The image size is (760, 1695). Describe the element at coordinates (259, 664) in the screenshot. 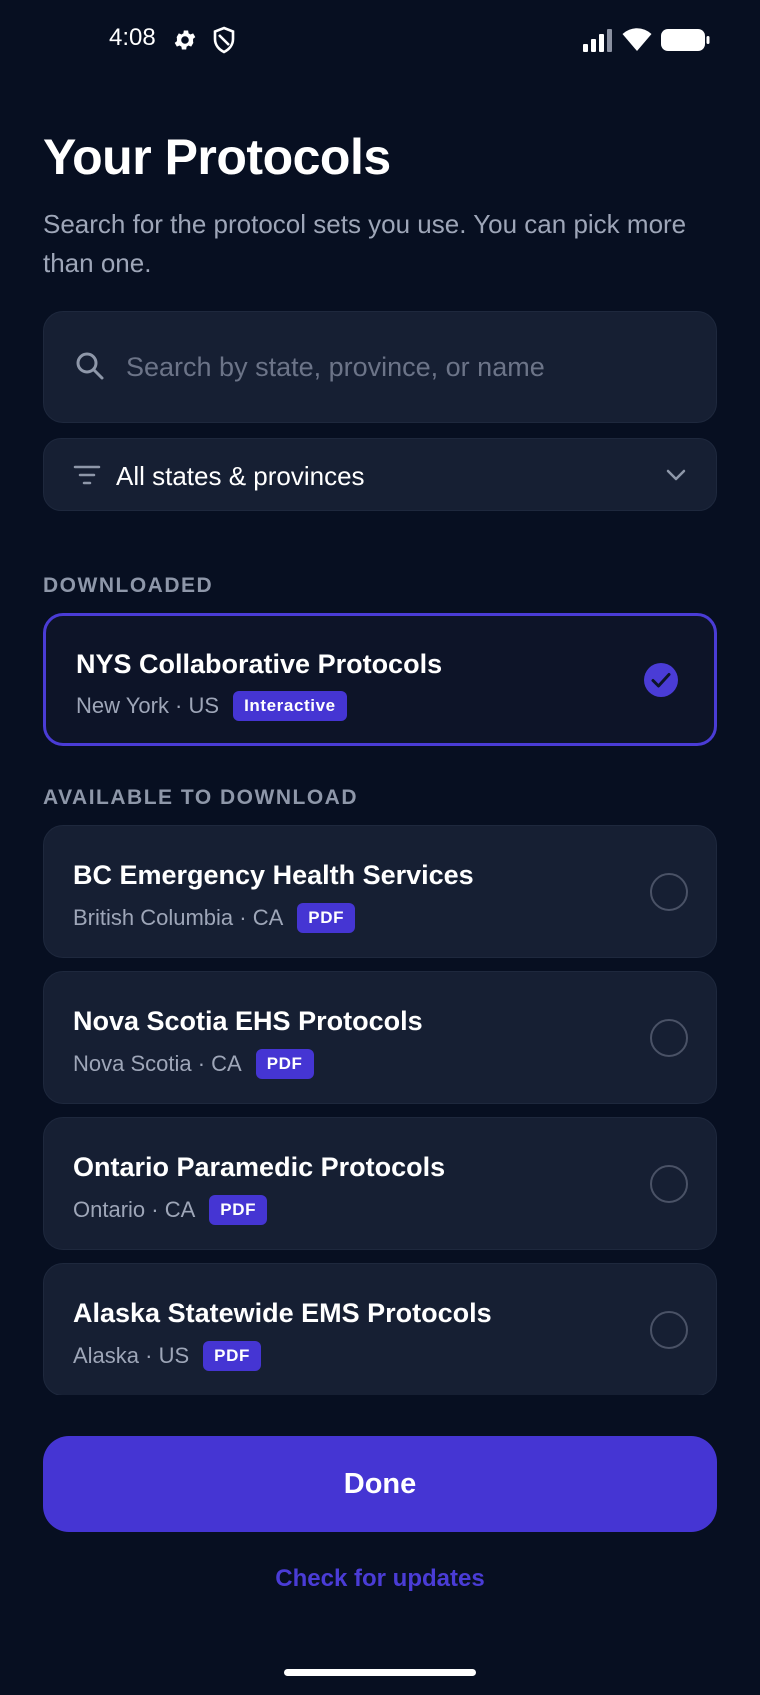

I see `protocol-title: NYS Collaborative Protocols` at that location.